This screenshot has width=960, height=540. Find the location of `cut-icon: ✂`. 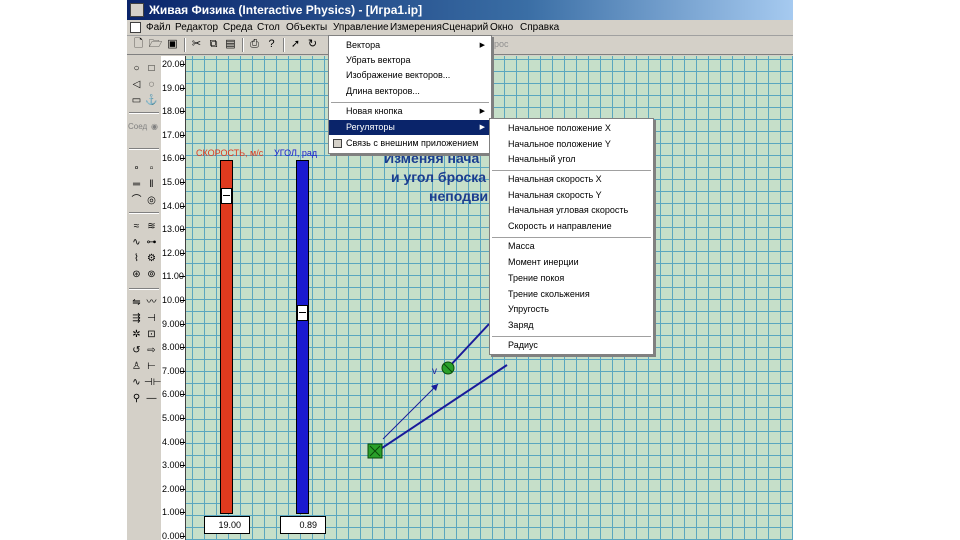

cut-icon: ✂ is located at coordinates (196, 44).